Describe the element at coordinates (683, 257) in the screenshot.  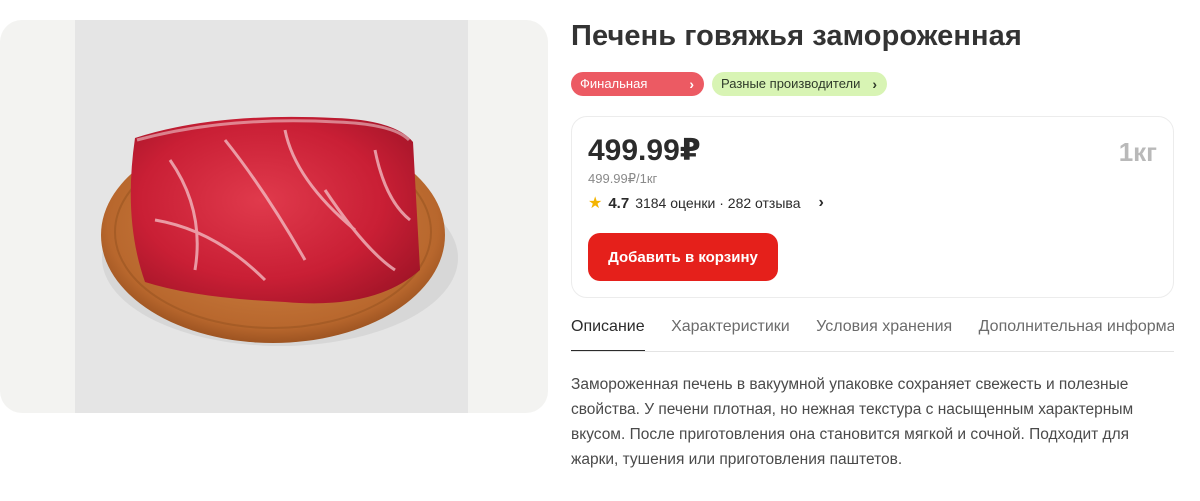
I see `add-to-cart-button: Добавить в корзину` at that location.